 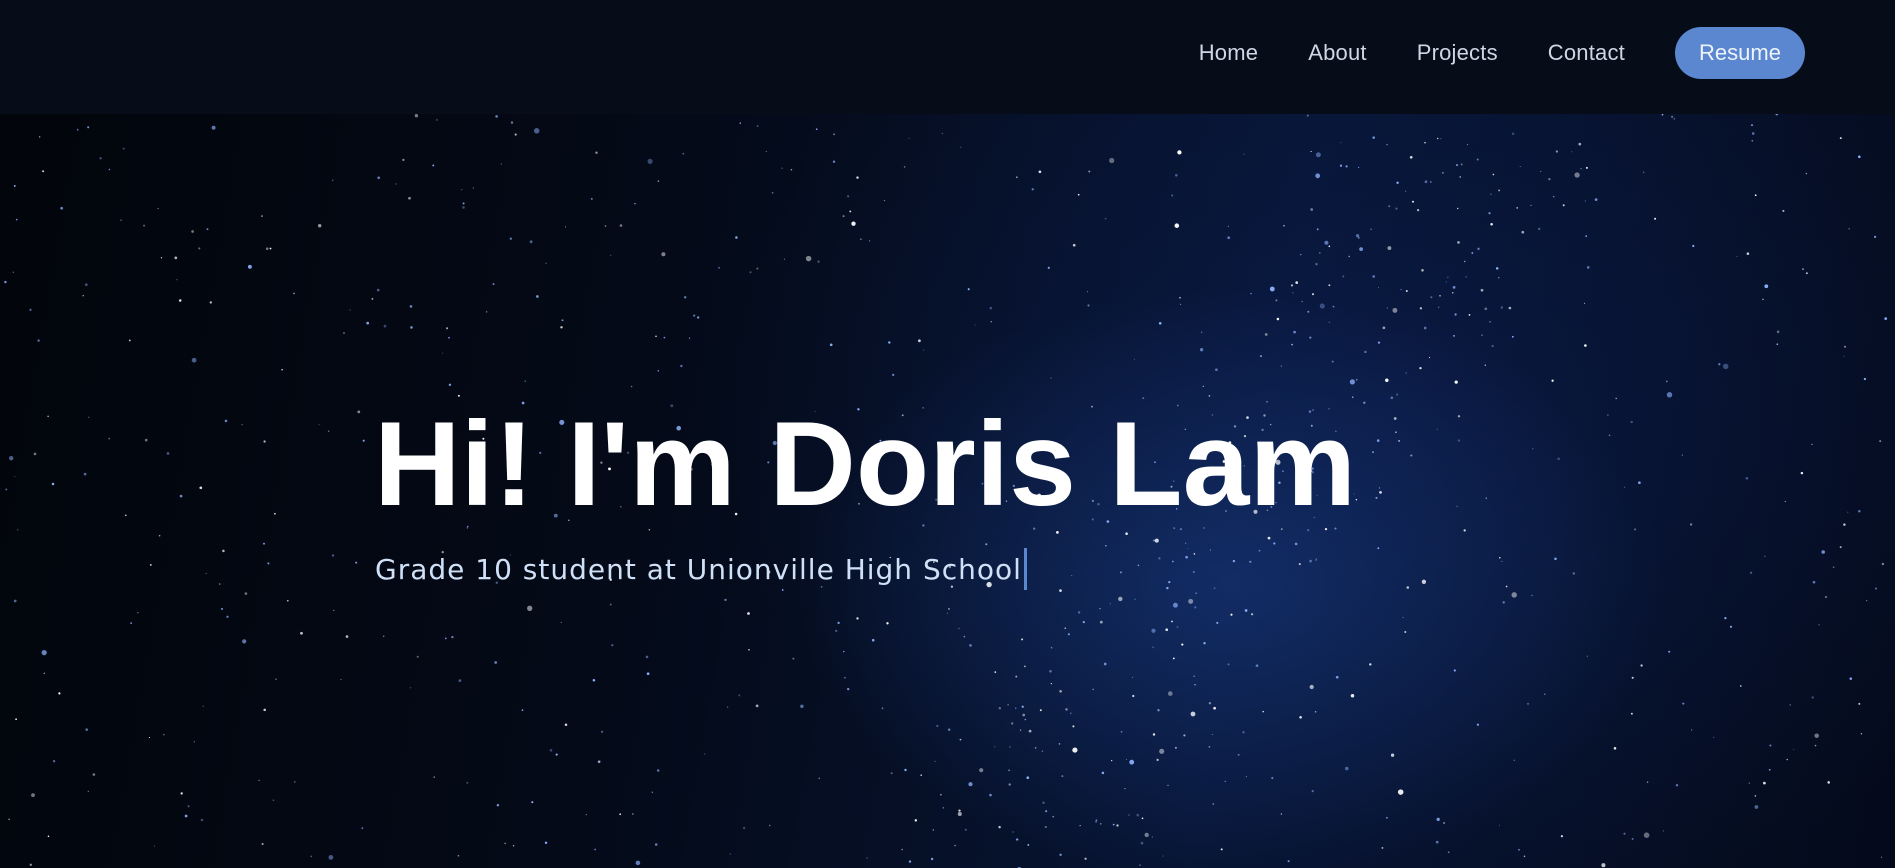 What do you see at coordinates (865, 464) in the screenshot?
I see `hero-title: Hi! I'm Doris Lam` at bounding box center [865, 464].